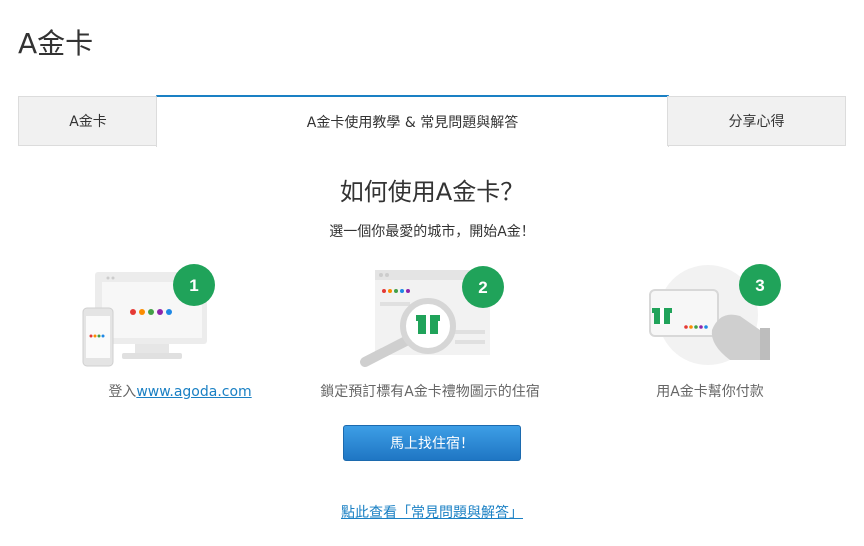 The height and width of the screenshot is (546, 864). I want to click on step-3-caption: 用A金卡幫你付款, so click(710, 392).